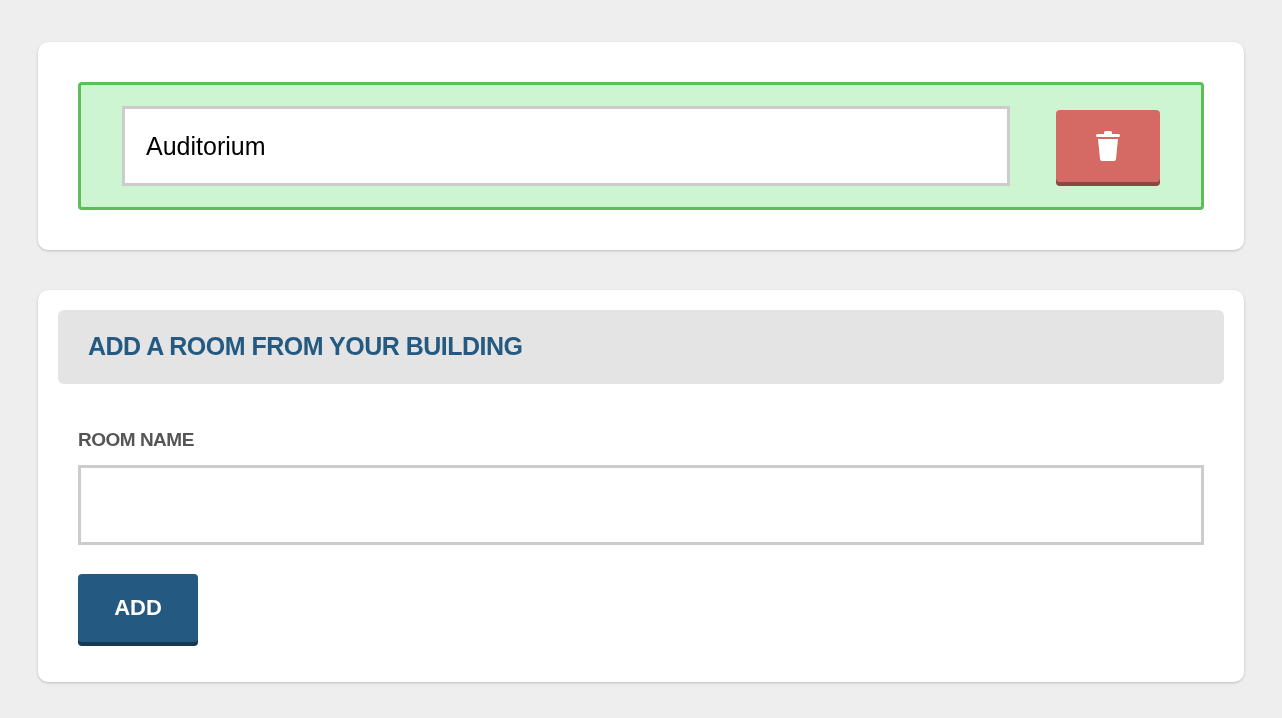 This screenshot has height=718, width=1282. Describe the element at coordinates (136, 440) in the screenshot. I see `room-name-label: ROOM NAME` at that location.